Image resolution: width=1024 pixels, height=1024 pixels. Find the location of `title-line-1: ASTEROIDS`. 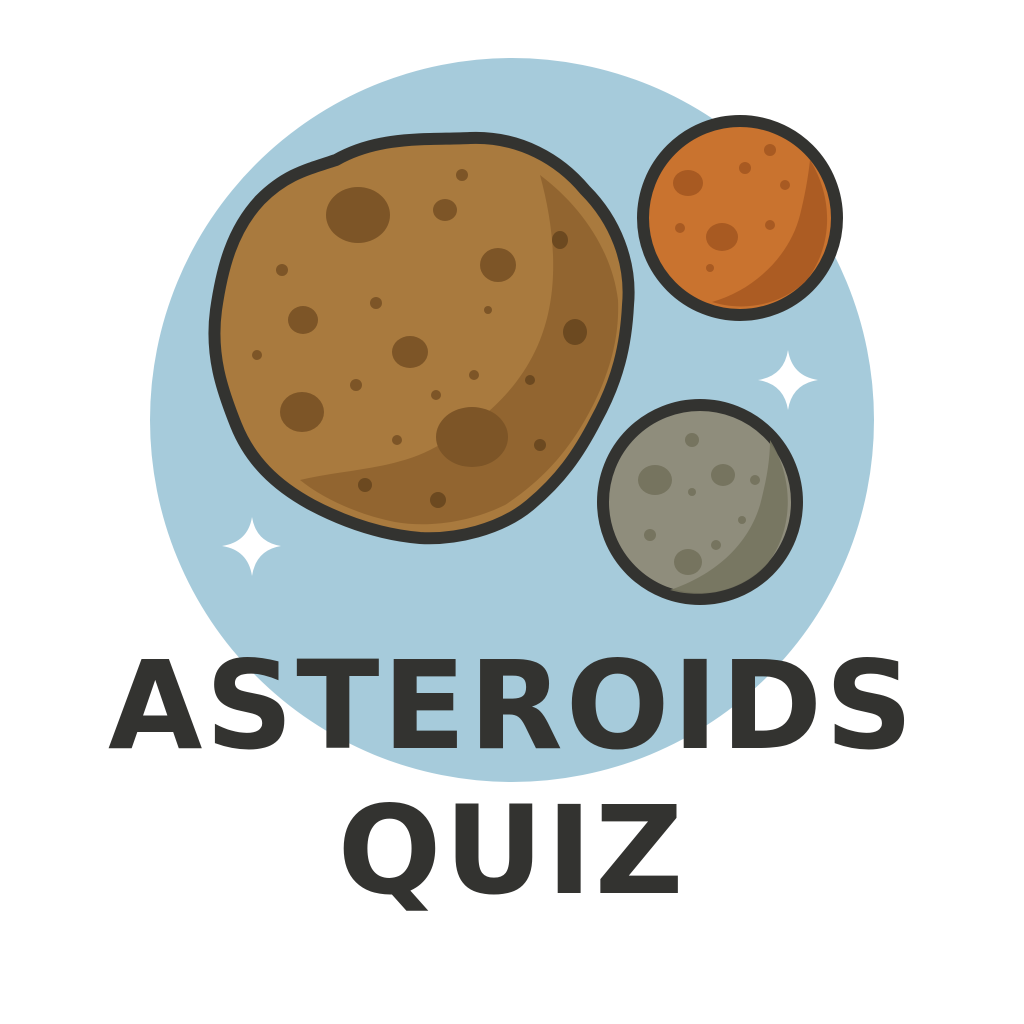

title-line-1: ASTEROIDS is located at coordinates (512, 706).